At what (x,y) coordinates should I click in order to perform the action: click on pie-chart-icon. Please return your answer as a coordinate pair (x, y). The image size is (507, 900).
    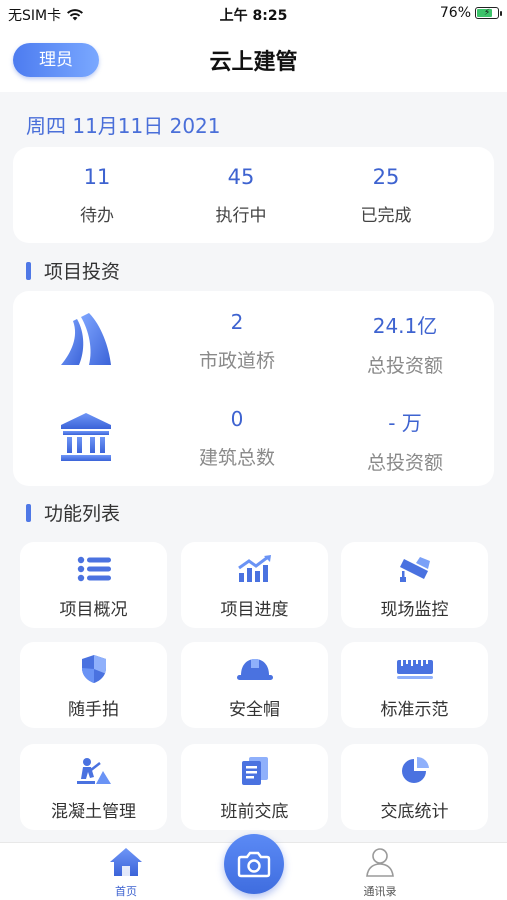
    Looking at the image, I should click on (415, 769).